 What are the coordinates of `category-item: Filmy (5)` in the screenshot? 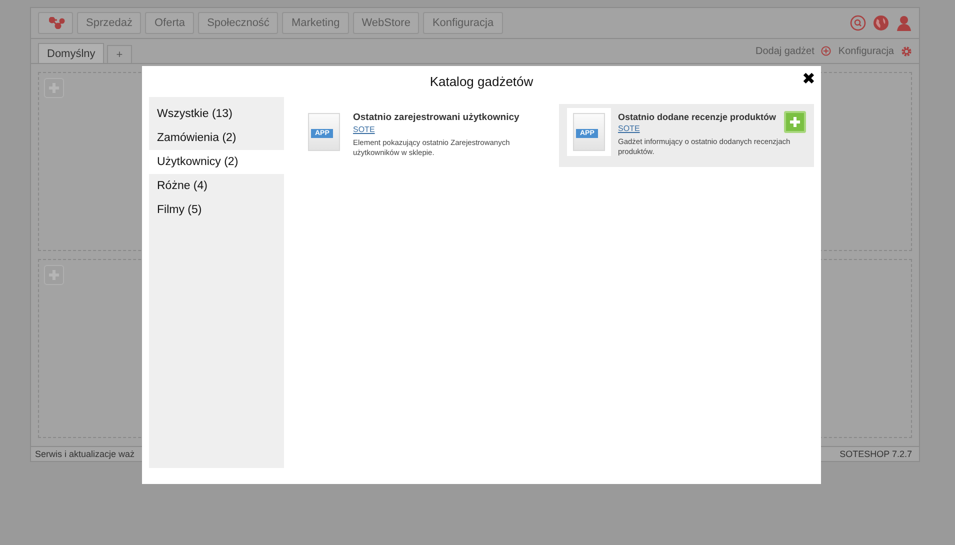 It's located at (216, 210).